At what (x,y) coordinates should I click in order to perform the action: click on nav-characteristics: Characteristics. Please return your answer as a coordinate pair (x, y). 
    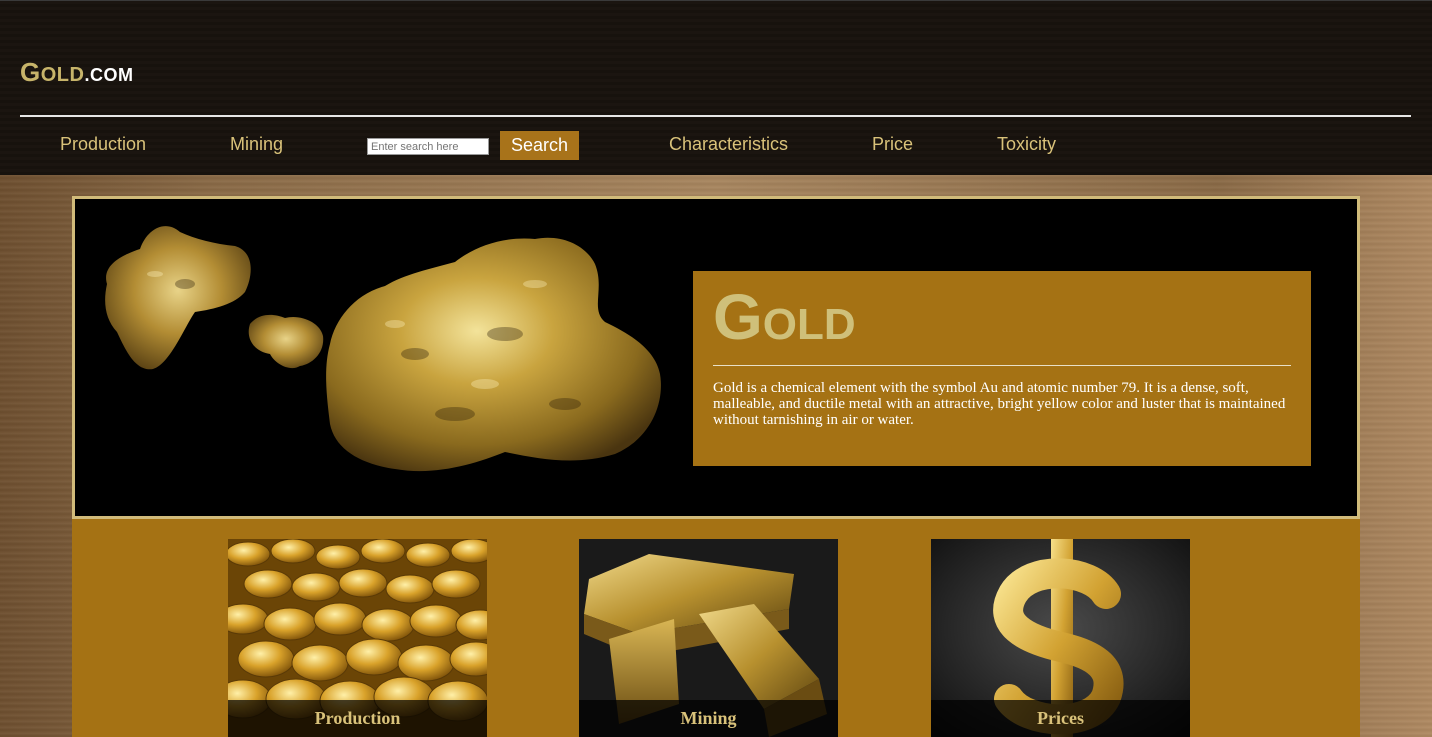
    Looking at the image, I should click on (728, 144).